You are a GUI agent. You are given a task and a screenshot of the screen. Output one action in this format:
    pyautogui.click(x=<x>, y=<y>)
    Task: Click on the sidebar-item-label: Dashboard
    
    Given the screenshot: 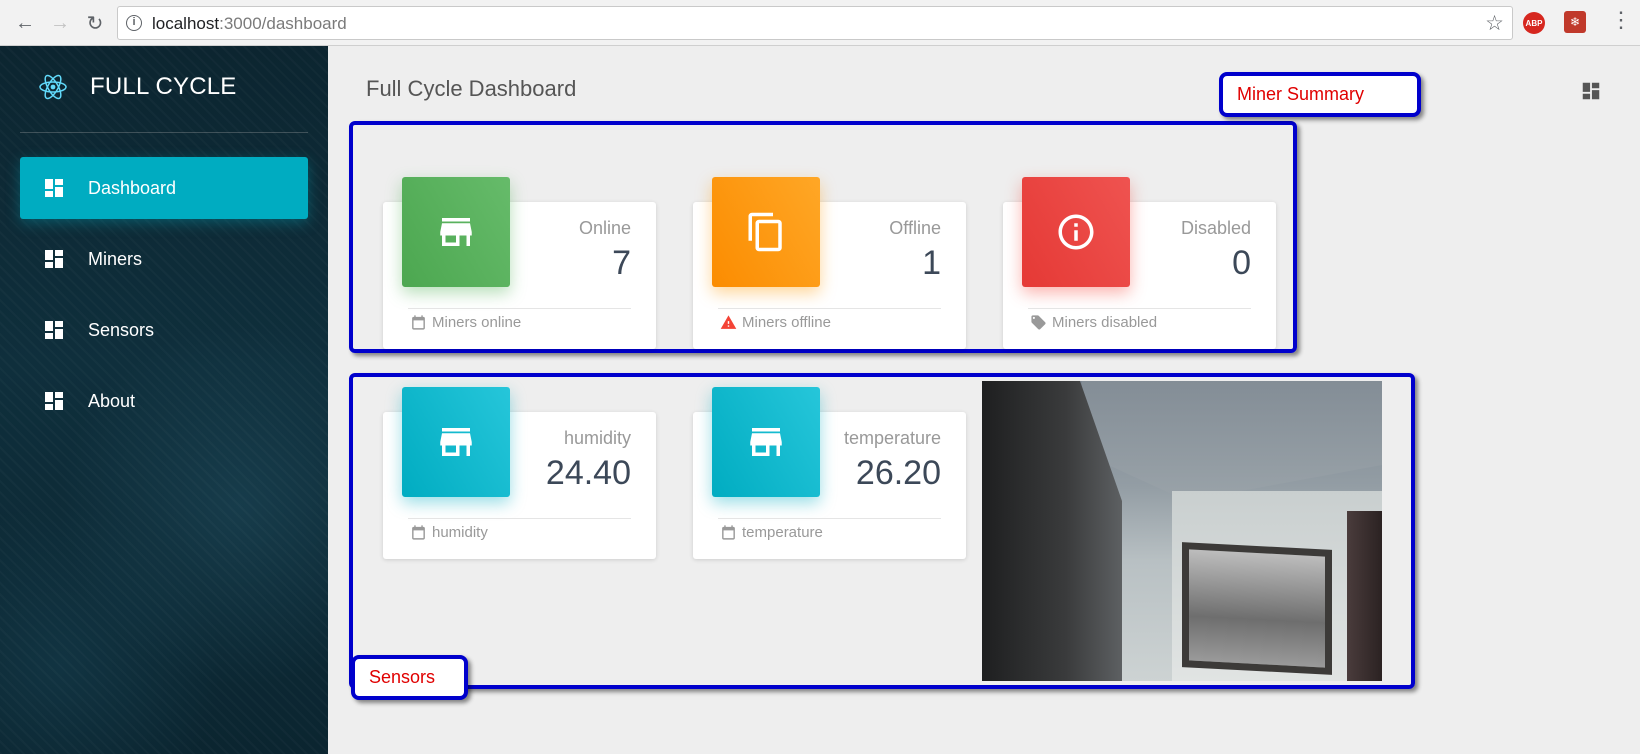 What is the action you would take?
    pyautogui.click(x=132, y=187)
    